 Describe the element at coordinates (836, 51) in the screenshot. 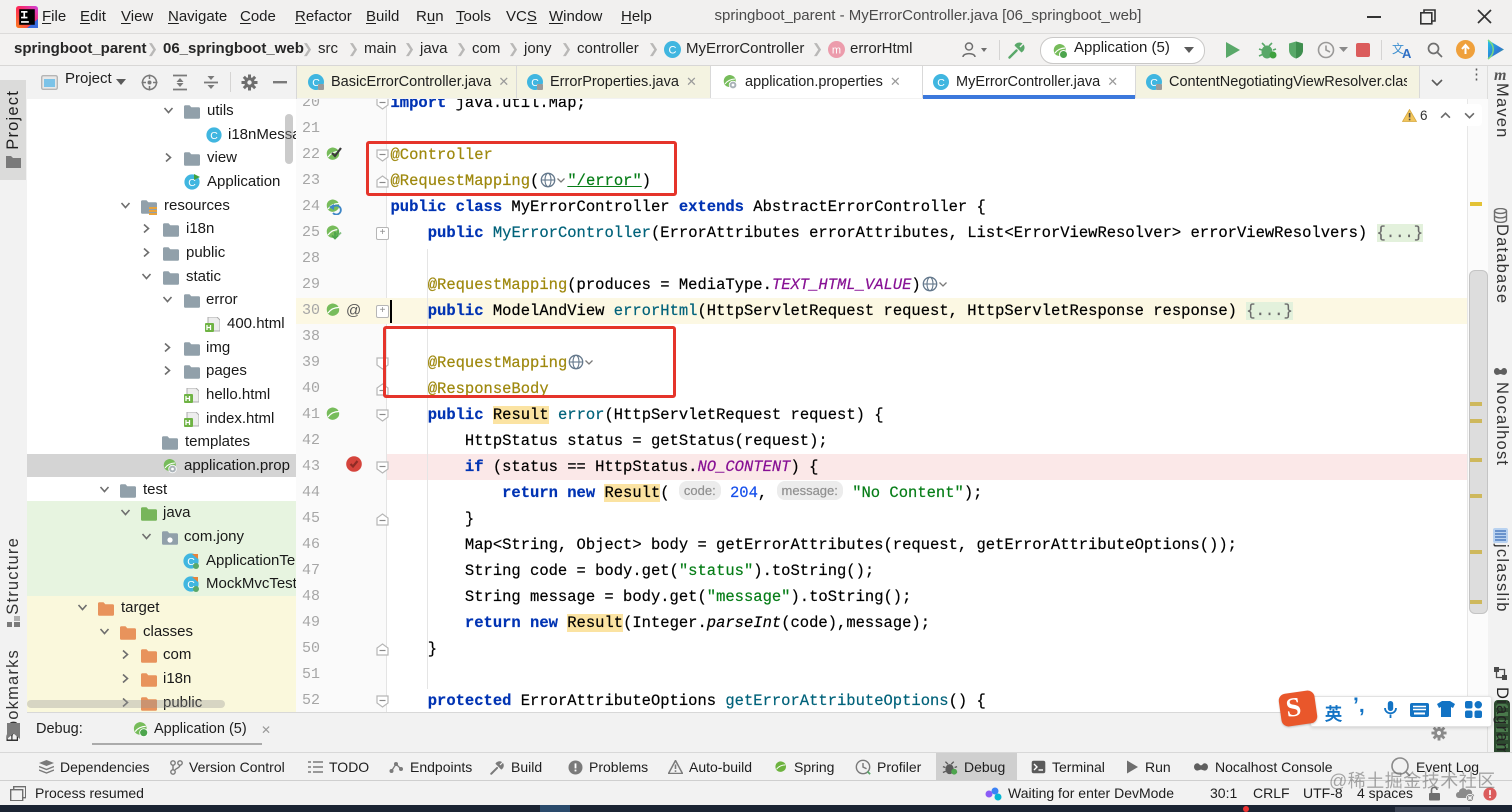

I see `svg-text: m` at that location.